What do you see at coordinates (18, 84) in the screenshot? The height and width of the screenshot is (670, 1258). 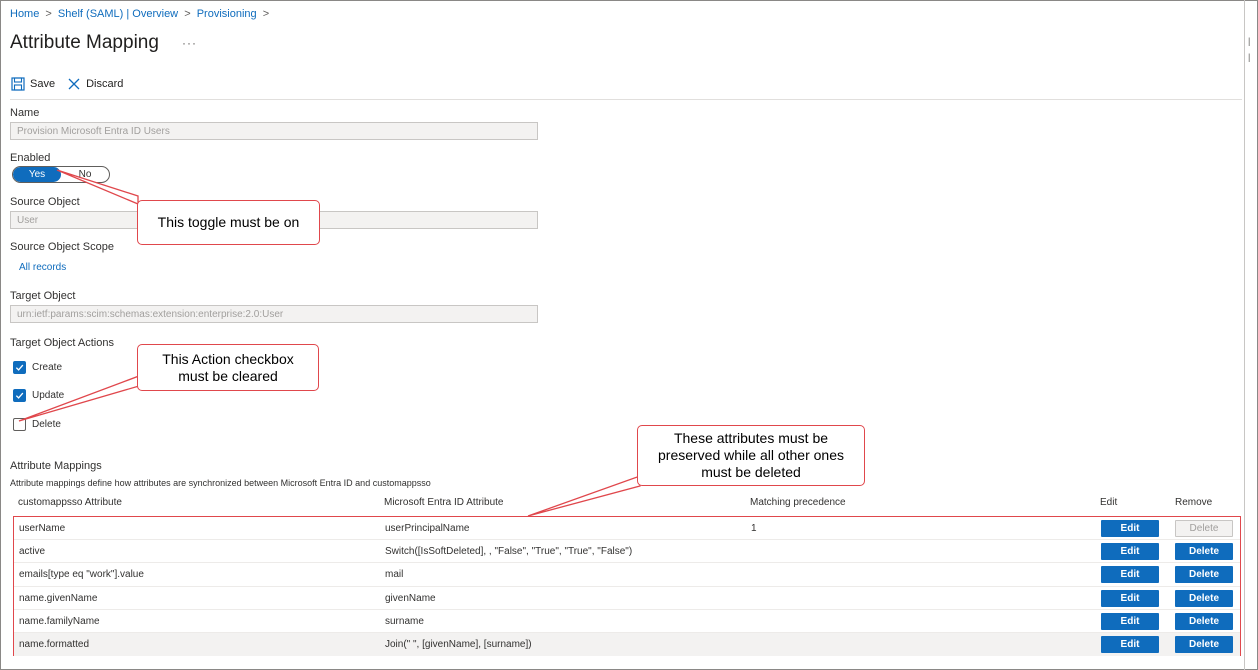 I see `save-icon` at bounding box center [18, 84].